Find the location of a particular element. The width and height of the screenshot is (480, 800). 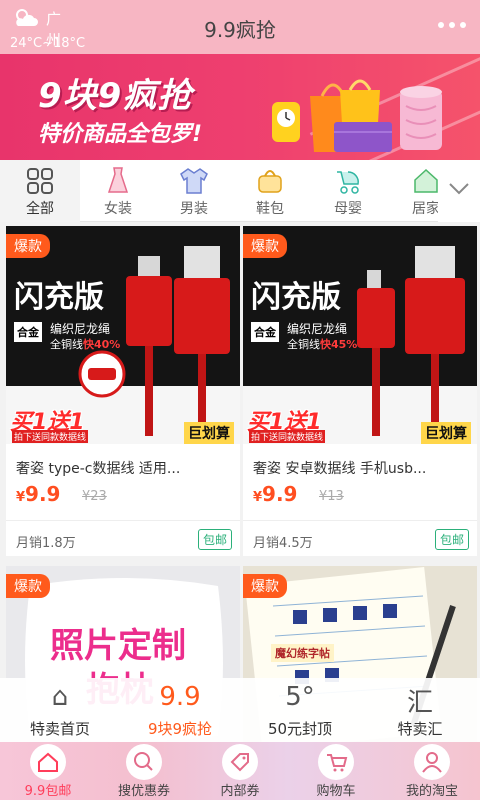

subnav-label: 特卖汇 is located at coordinates (420, 729).